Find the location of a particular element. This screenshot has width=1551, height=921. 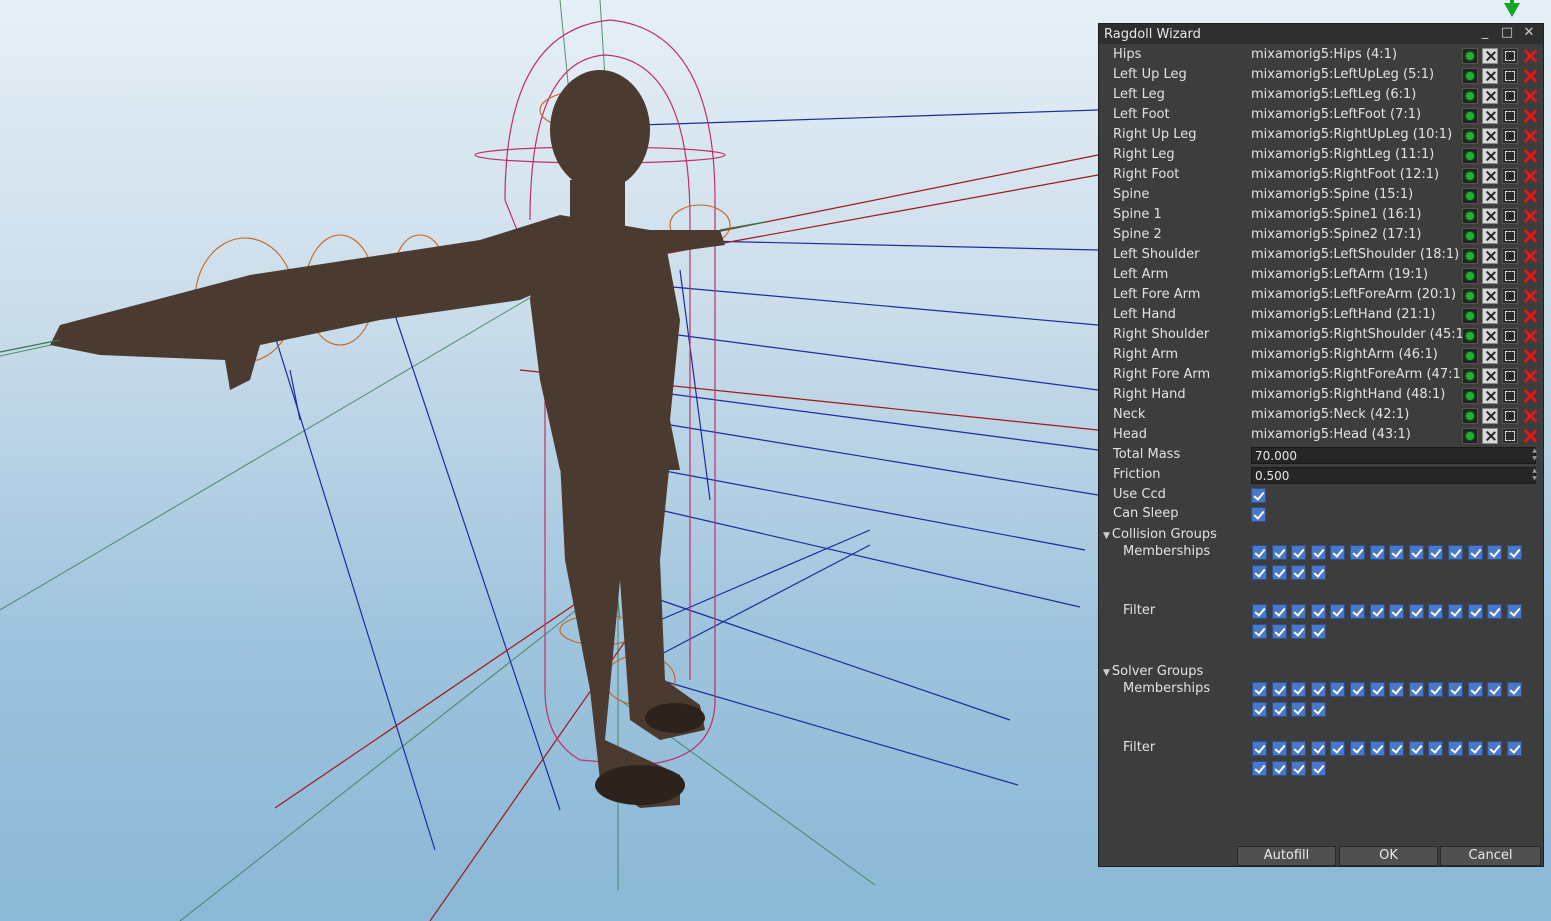

can-sleep-checkbox is located at coordinates (1258, 514).